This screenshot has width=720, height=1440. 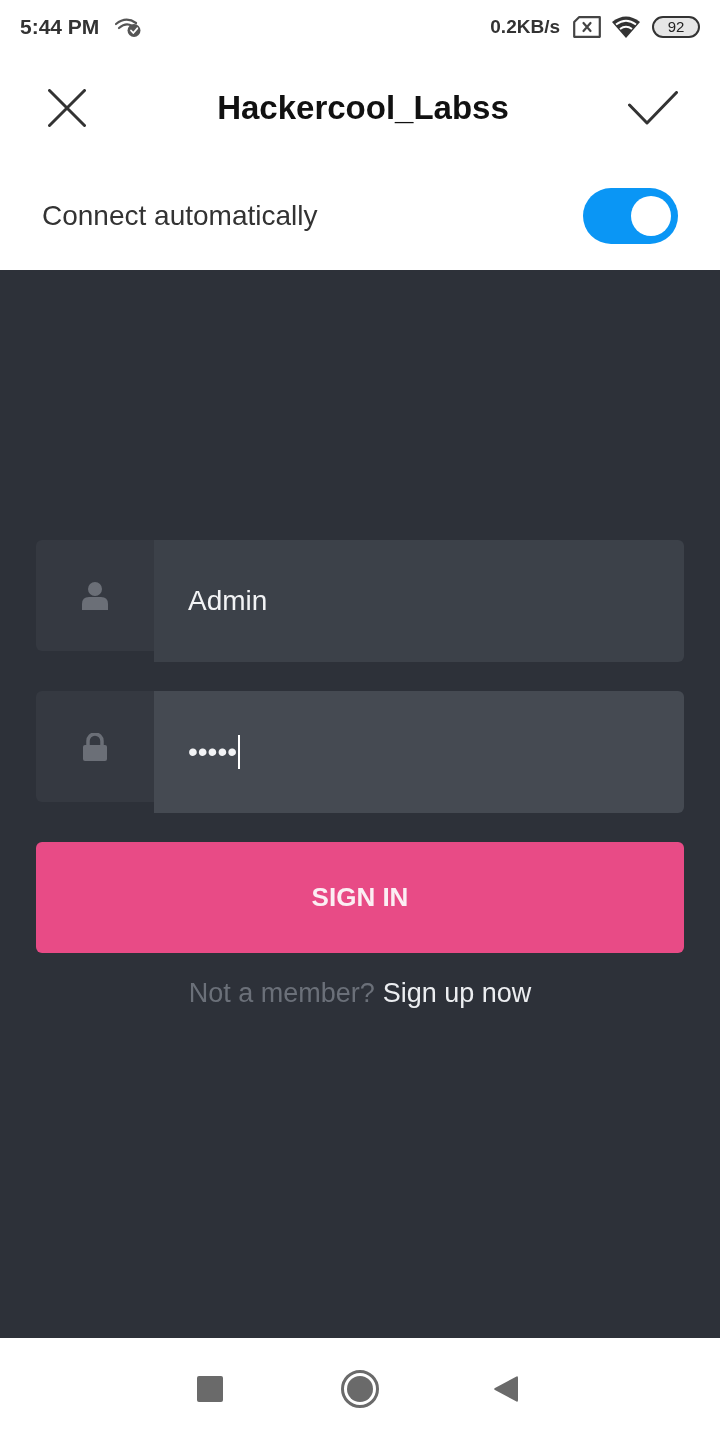 What do you see at coordinates (630, 216) in the screenshot?
I see `auto-connect-toggle` at bounding box center [630, 216].